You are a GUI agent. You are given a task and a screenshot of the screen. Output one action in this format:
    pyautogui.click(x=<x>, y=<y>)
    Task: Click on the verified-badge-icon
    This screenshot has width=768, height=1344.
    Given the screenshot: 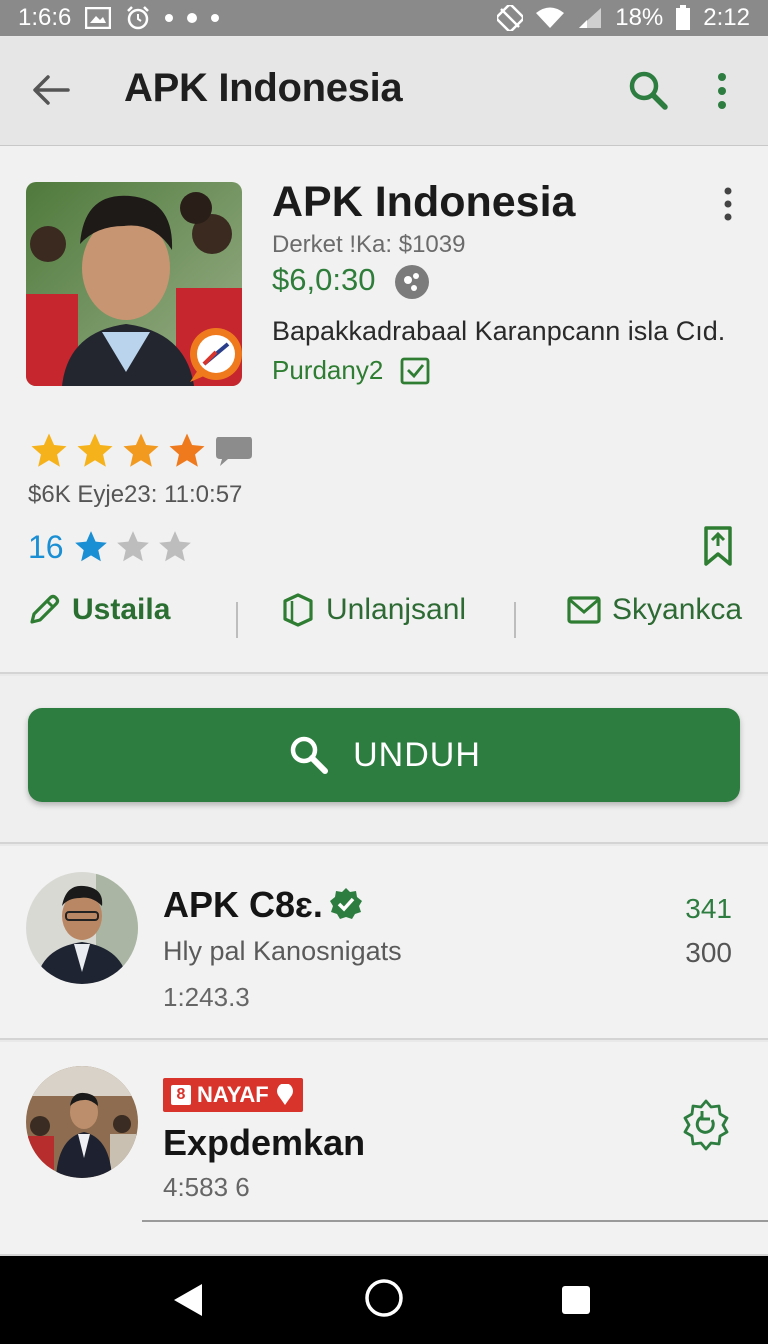 What is the action you would take?
    pyautogui.click(x=346, y=903)
    